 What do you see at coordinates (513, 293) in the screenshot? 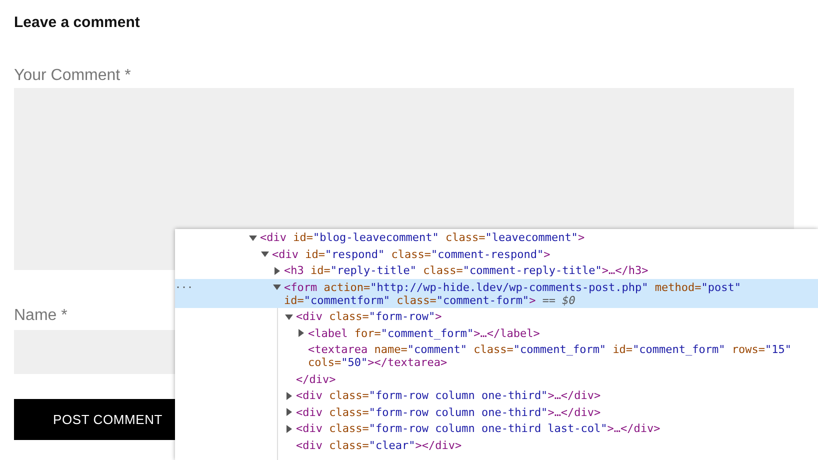
I see `code-line: <form action="http://wp-hide.ldev/wp-comments-post.php" method="post" id="commentform" class="comment-form"> == $0` at bounding box center [513, 293].